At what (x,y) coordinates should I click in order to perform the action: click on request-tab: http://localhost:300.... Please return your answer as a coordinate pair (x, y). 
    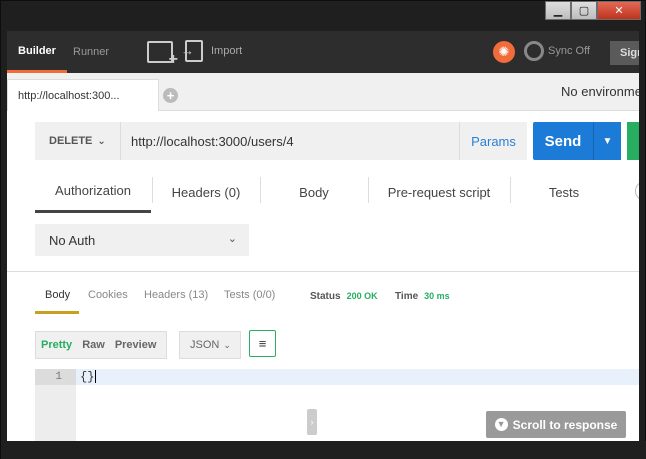
    Looking at the image, I should click on (83, 95).